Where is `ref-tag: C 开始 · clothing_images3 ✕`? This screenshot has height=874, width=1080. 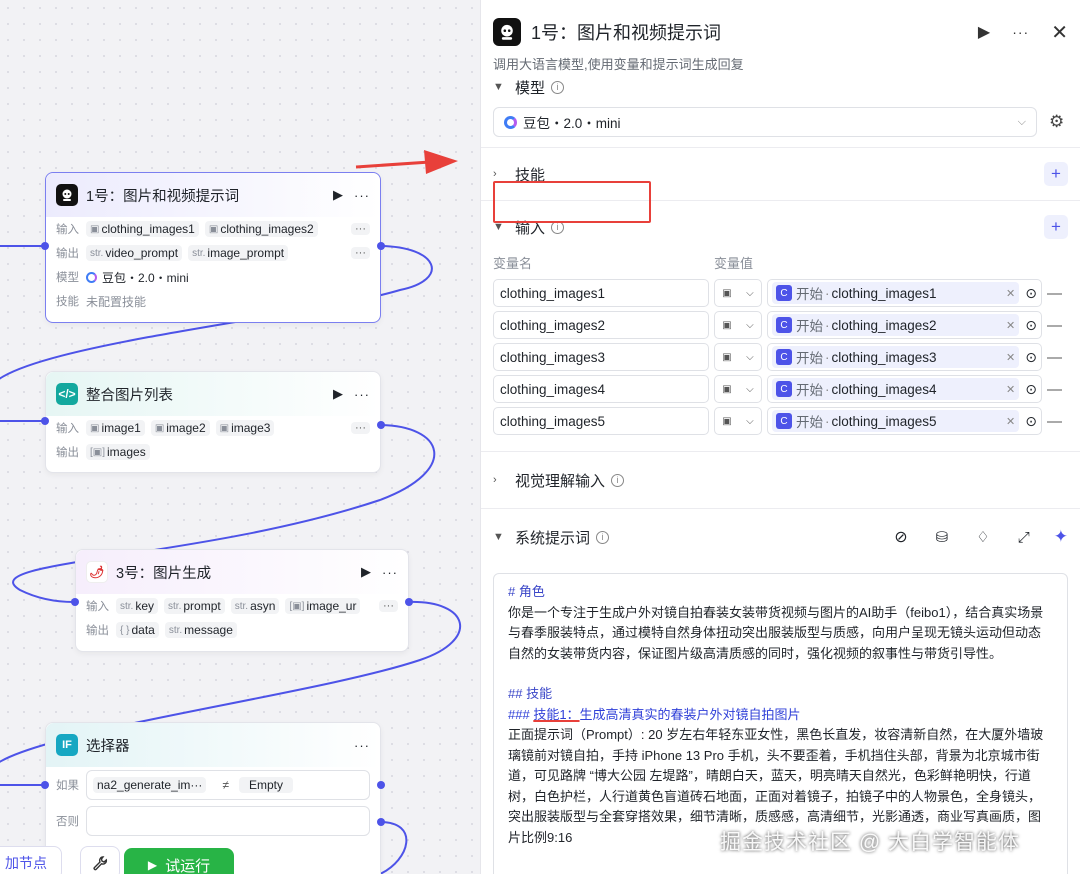
ref-tag: C 开始 · clothing_images3 ✕ is located at coordinates (896, 357).